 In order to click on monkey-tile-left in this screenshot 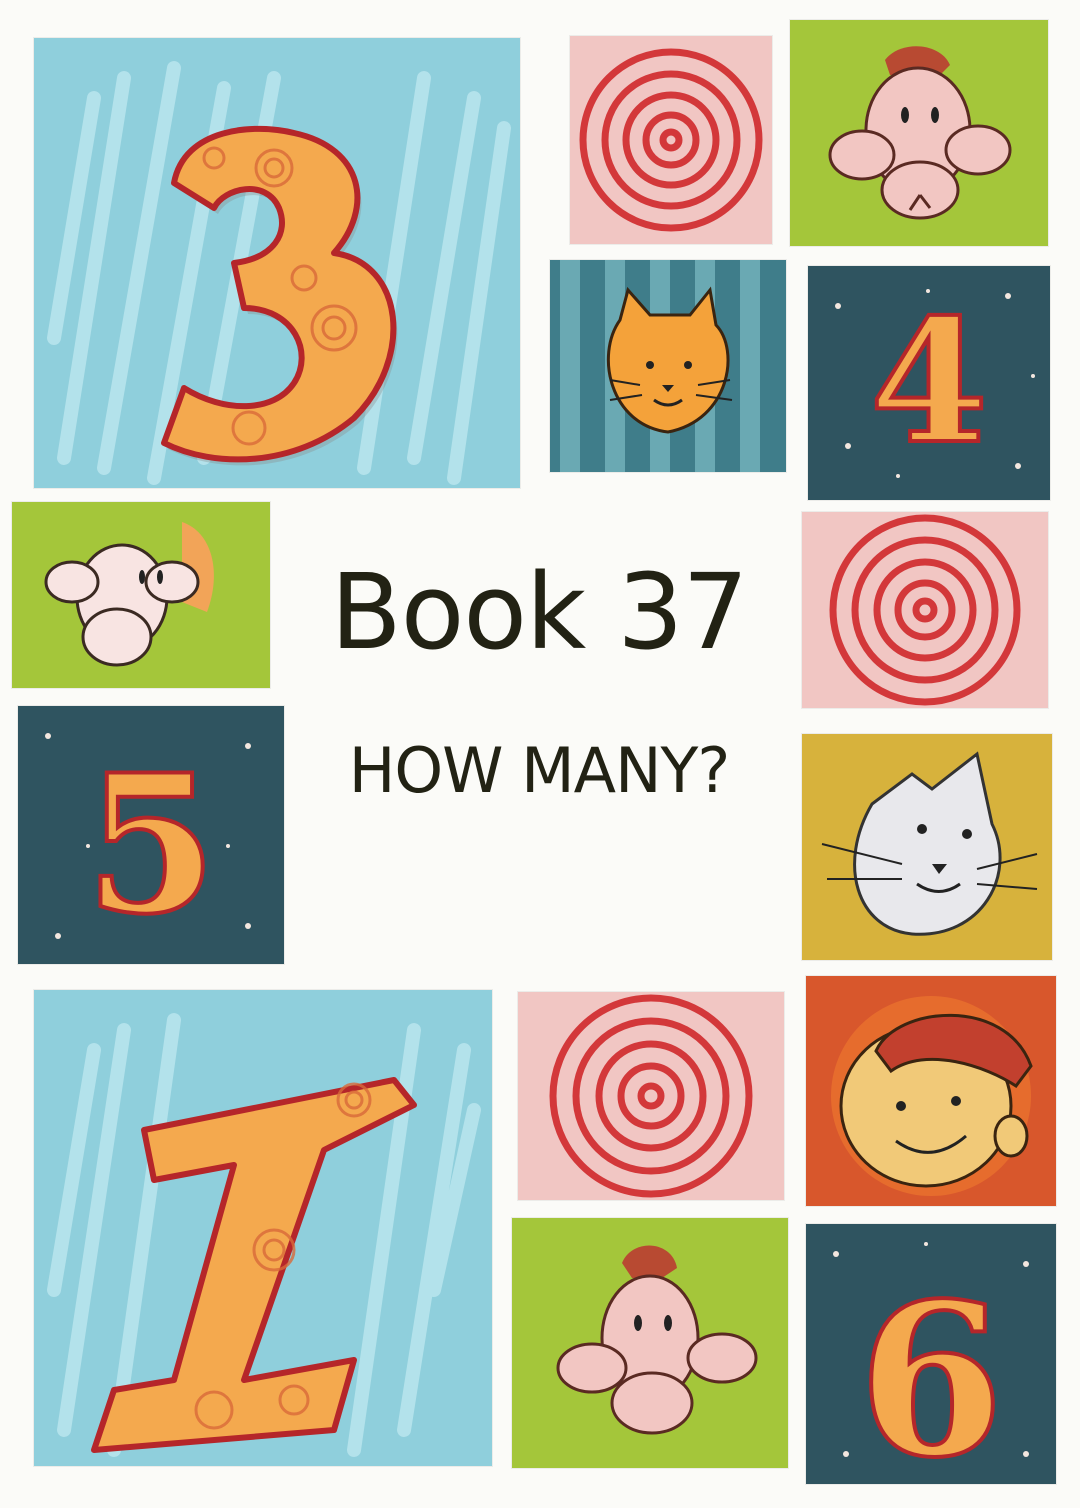, I will do `click(141, 595)`.